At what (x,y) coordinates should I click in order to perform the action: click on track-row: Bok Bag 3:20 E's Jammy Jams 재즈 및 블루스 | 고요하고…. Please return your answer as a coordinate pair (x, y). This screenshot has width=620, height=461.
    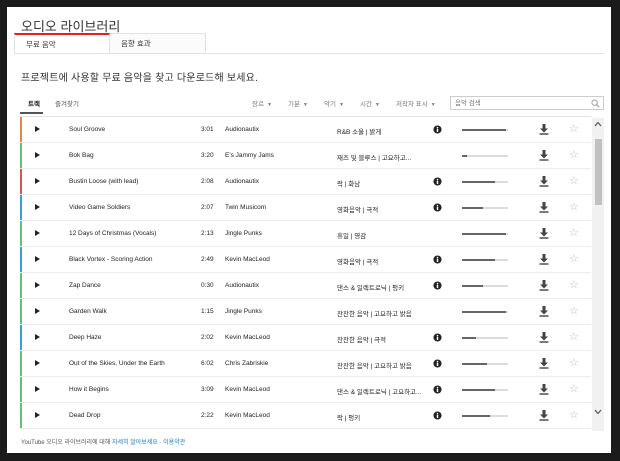
    Looking at the image, I should click on (305, 156).